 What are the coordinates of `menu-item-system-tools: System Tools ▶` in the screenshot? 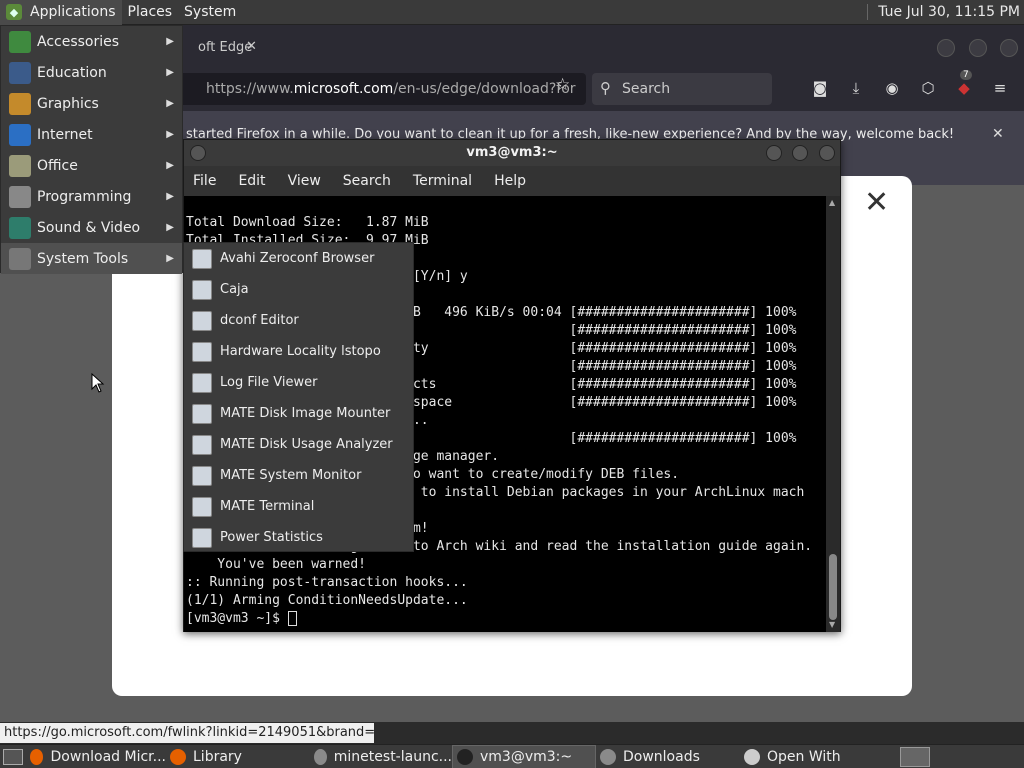 It's located at (91, 258).